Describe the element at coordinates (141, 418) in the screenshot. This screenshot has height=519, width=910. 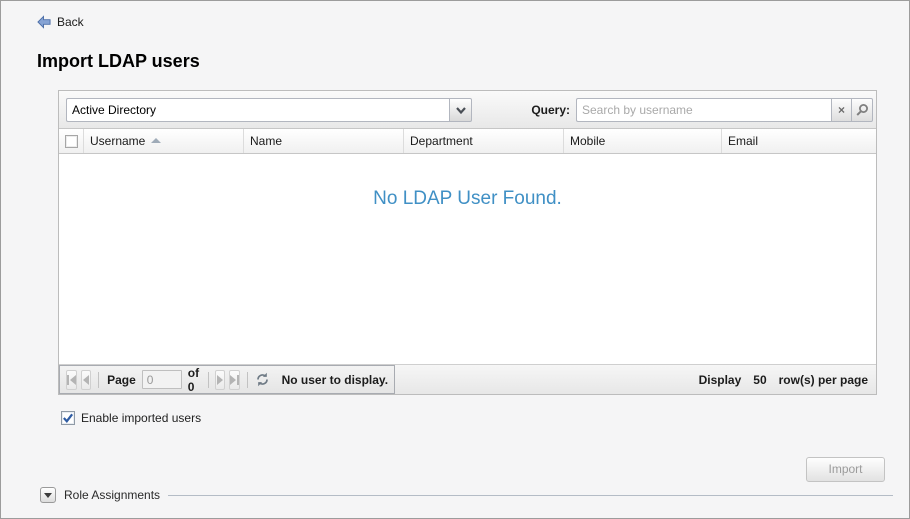
I see `enable-imported-users-label: Enable imported users` at that location.